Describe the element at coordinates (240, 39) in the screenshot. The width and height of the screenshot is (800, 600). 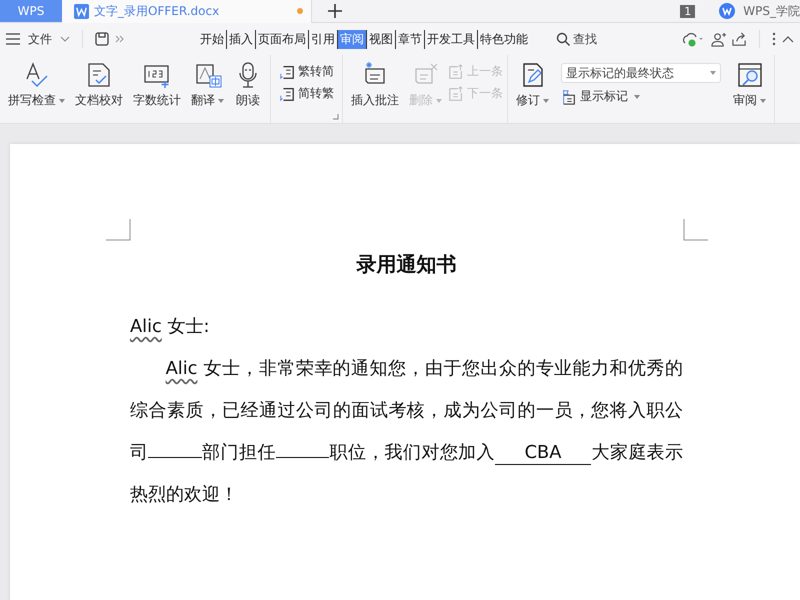
I see `ribbon-tab: 插入` at that location.